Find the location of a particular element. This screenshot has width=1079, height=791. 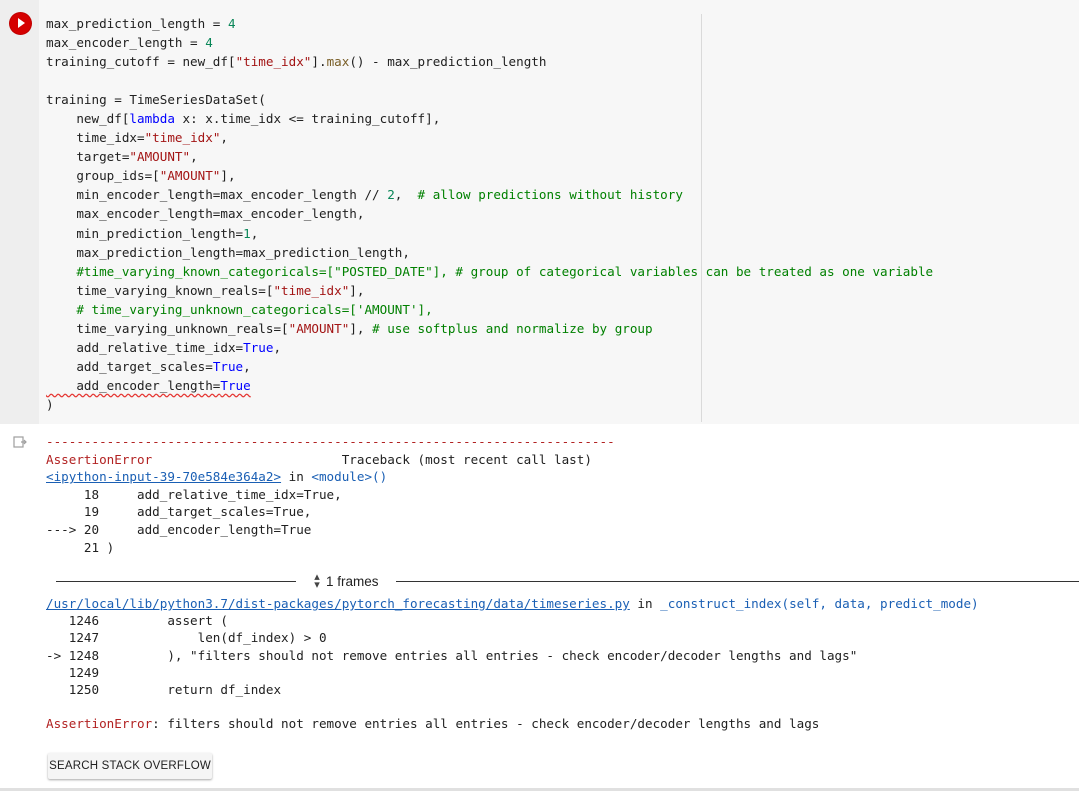

code-line: time_idx="time_idx", is located at coordinates (489, 137).